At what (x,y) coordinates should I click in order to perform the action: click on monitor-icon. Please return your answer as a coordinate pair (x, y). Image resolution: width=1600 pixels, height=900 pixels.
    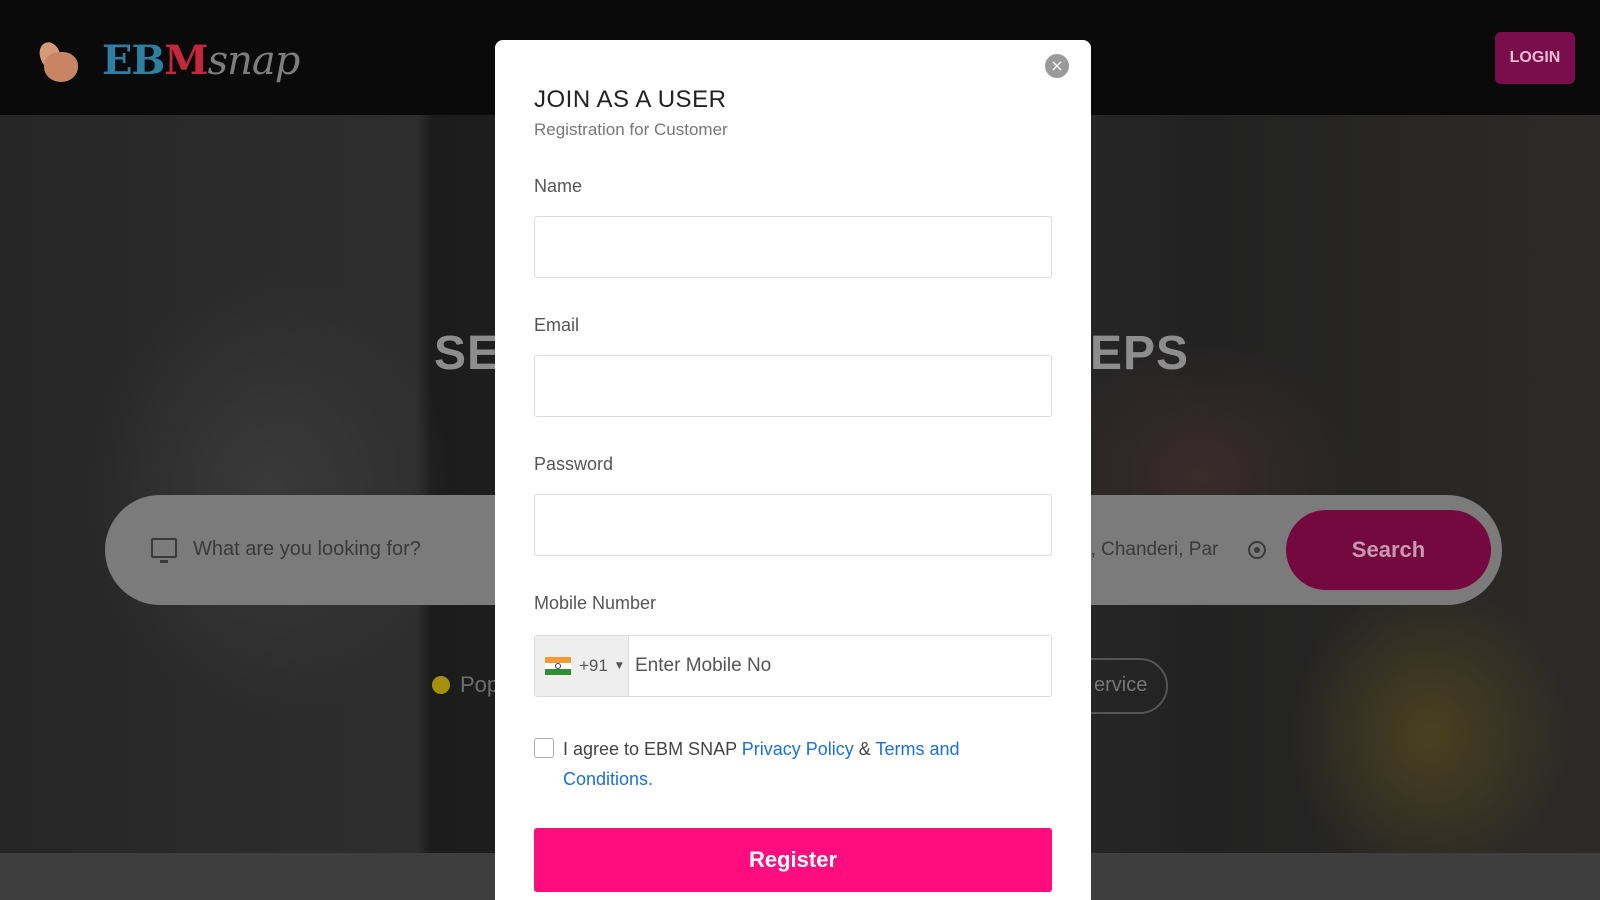
    Looking at the image, I should click on (164, 550).